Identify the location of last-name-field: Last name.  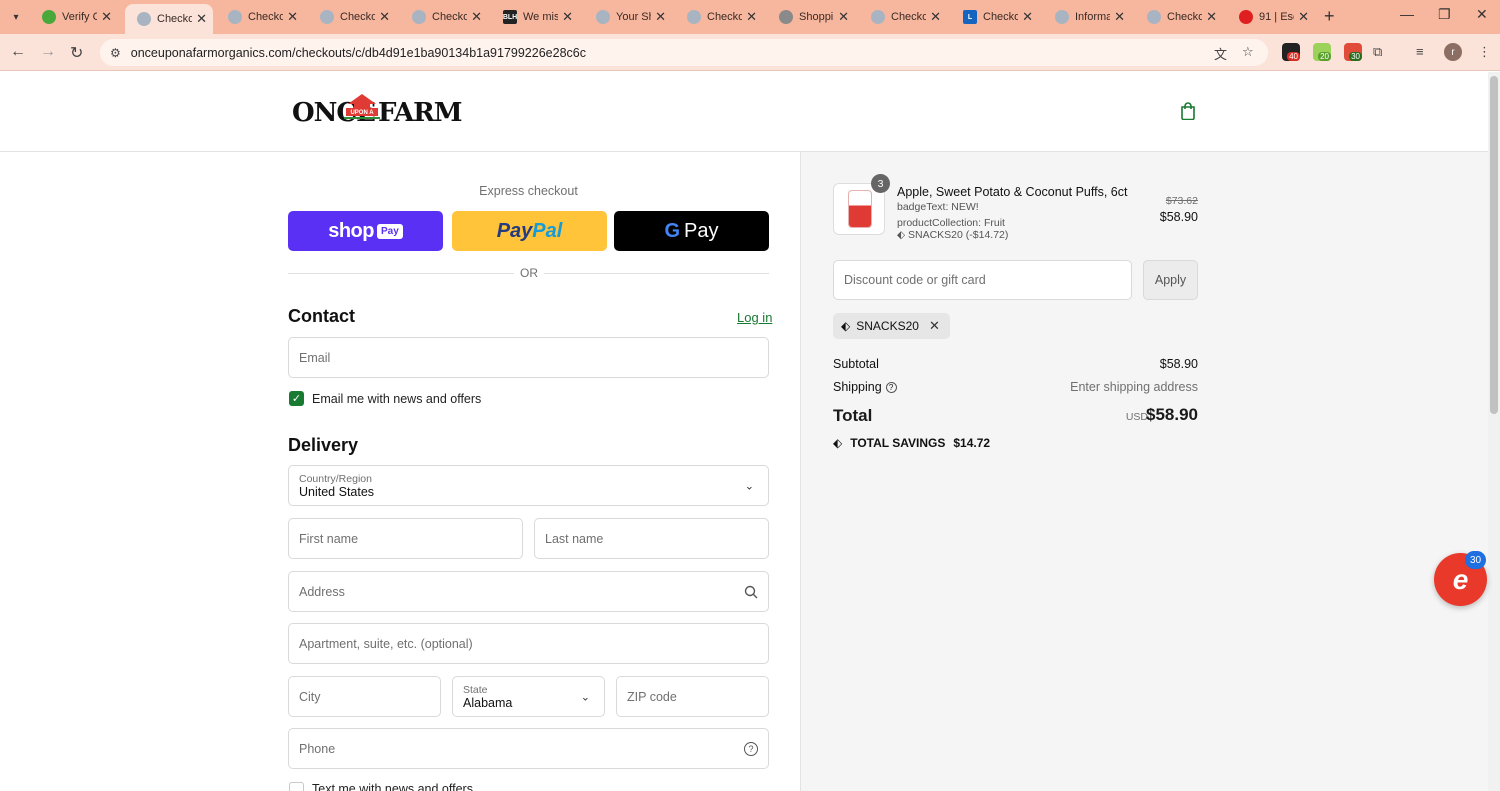
(651, 538).